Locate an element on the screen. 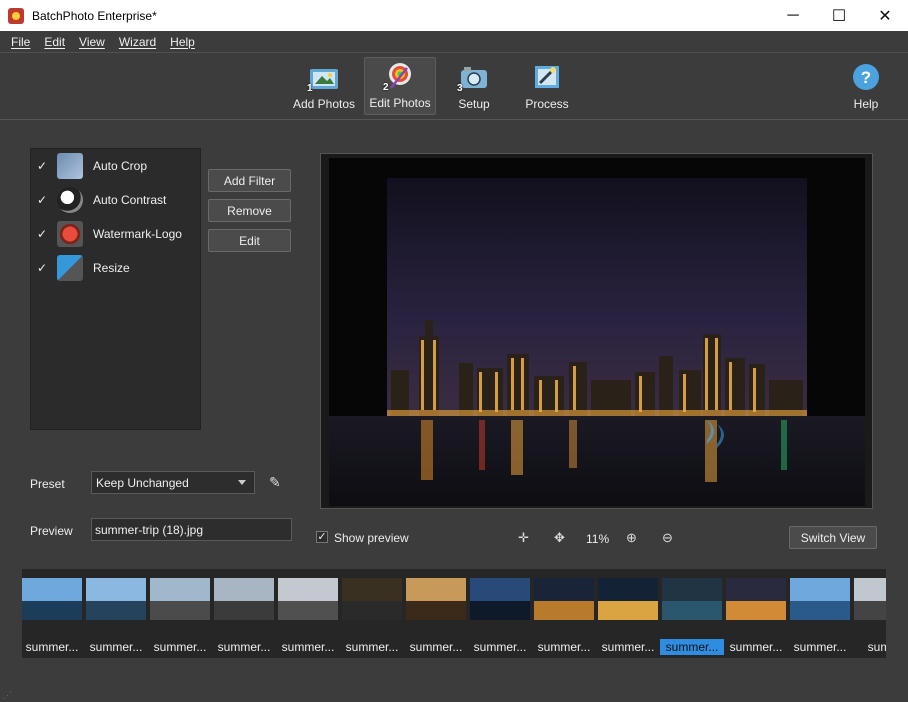 The width and height of the screenshot is (908, 702). filter-checkbox-auto-contrast: ✓ is located at coordinates (43, 200).